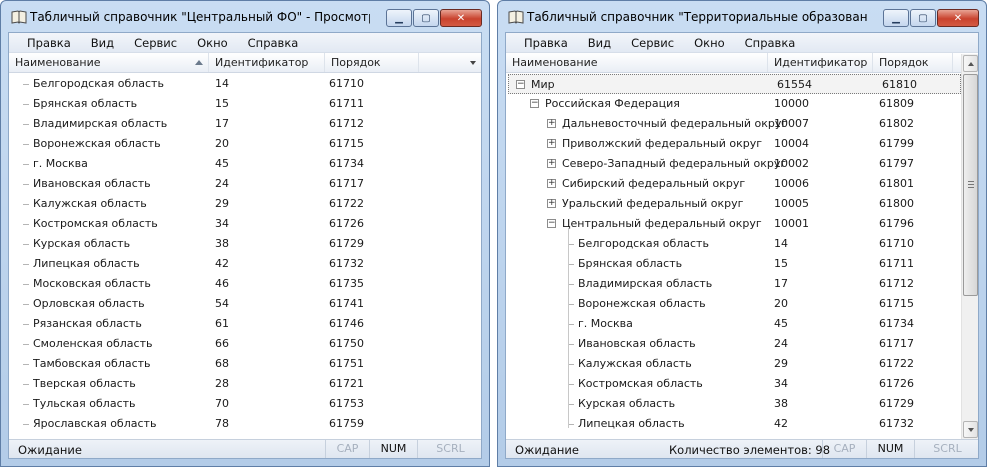 The image size is (987, 467). What do you see at coordinates (733, 284) in the screenshot?
I see `tree-leaf-item: Владимирская область 17 61712` at bounding box center [733, 284].